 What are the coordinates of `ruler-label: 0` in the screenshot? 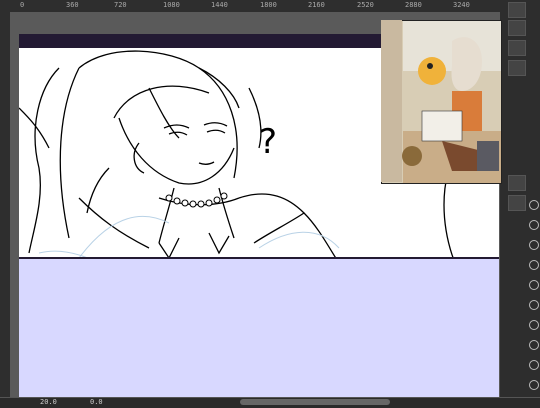 It's located at (22, 5).